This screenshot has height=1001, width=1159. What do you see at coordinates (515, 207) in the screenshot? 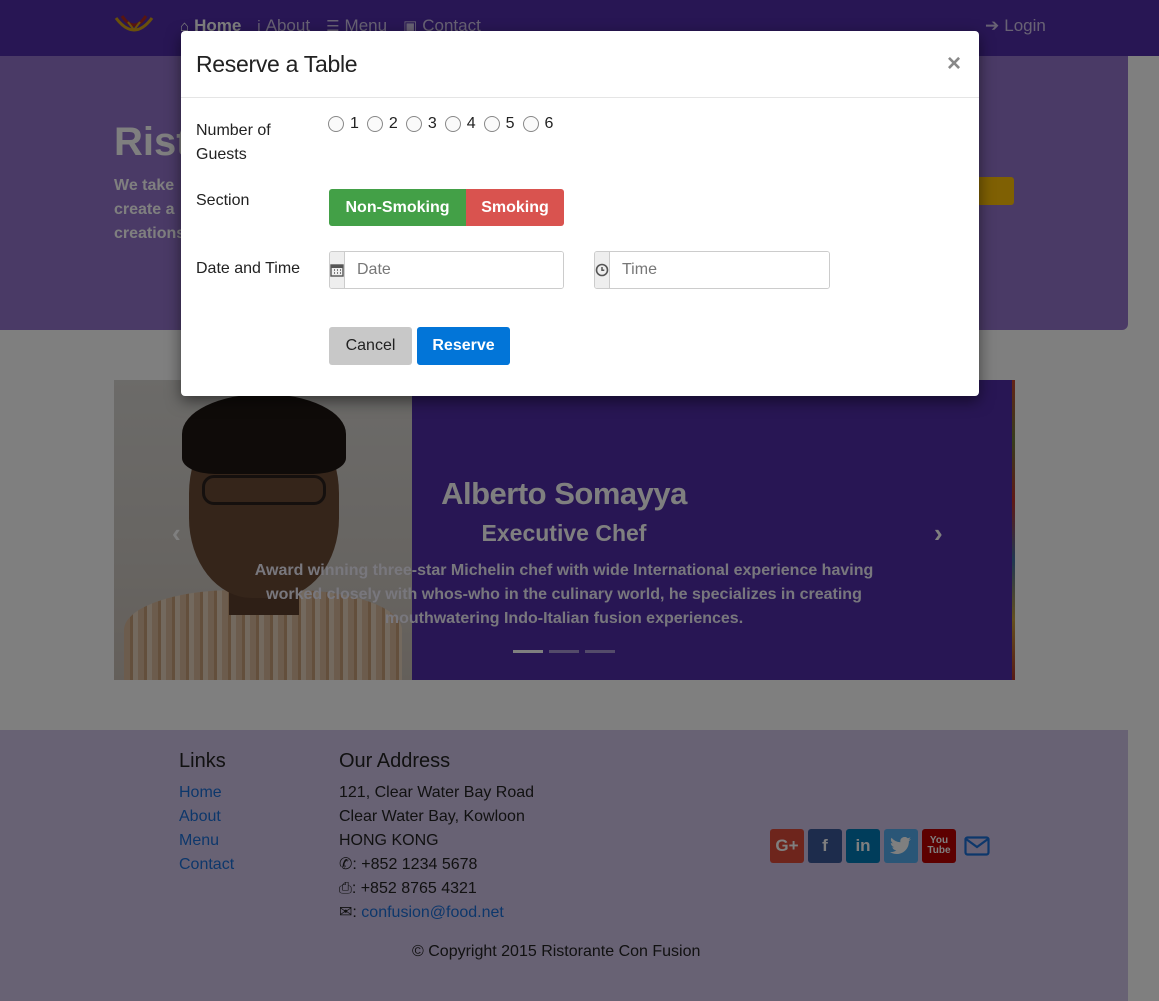
I see `smoking-button: Smoking` at bounding box center [515, 207].